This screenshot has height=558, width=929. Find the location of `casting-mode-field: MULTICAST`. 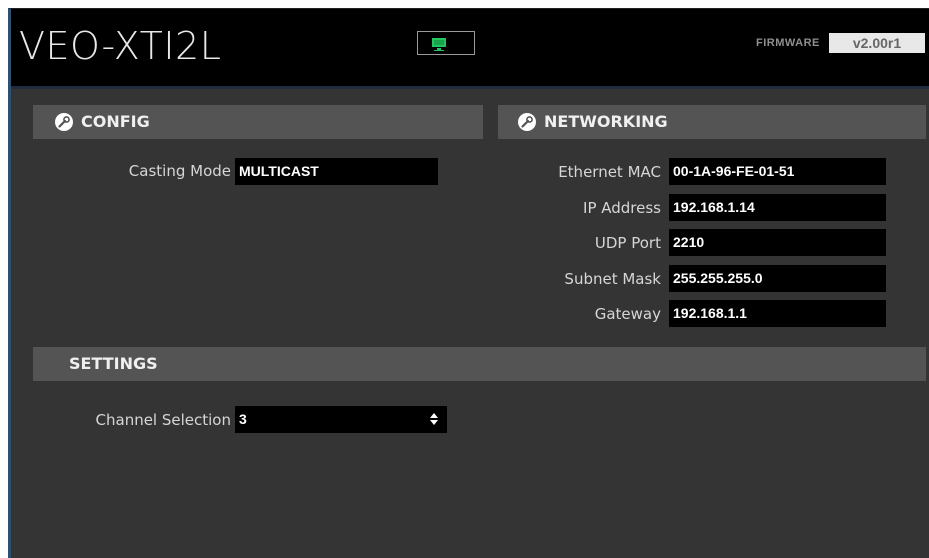

casting-mode-field: MULTICAST is located at coordinates (336, 171).